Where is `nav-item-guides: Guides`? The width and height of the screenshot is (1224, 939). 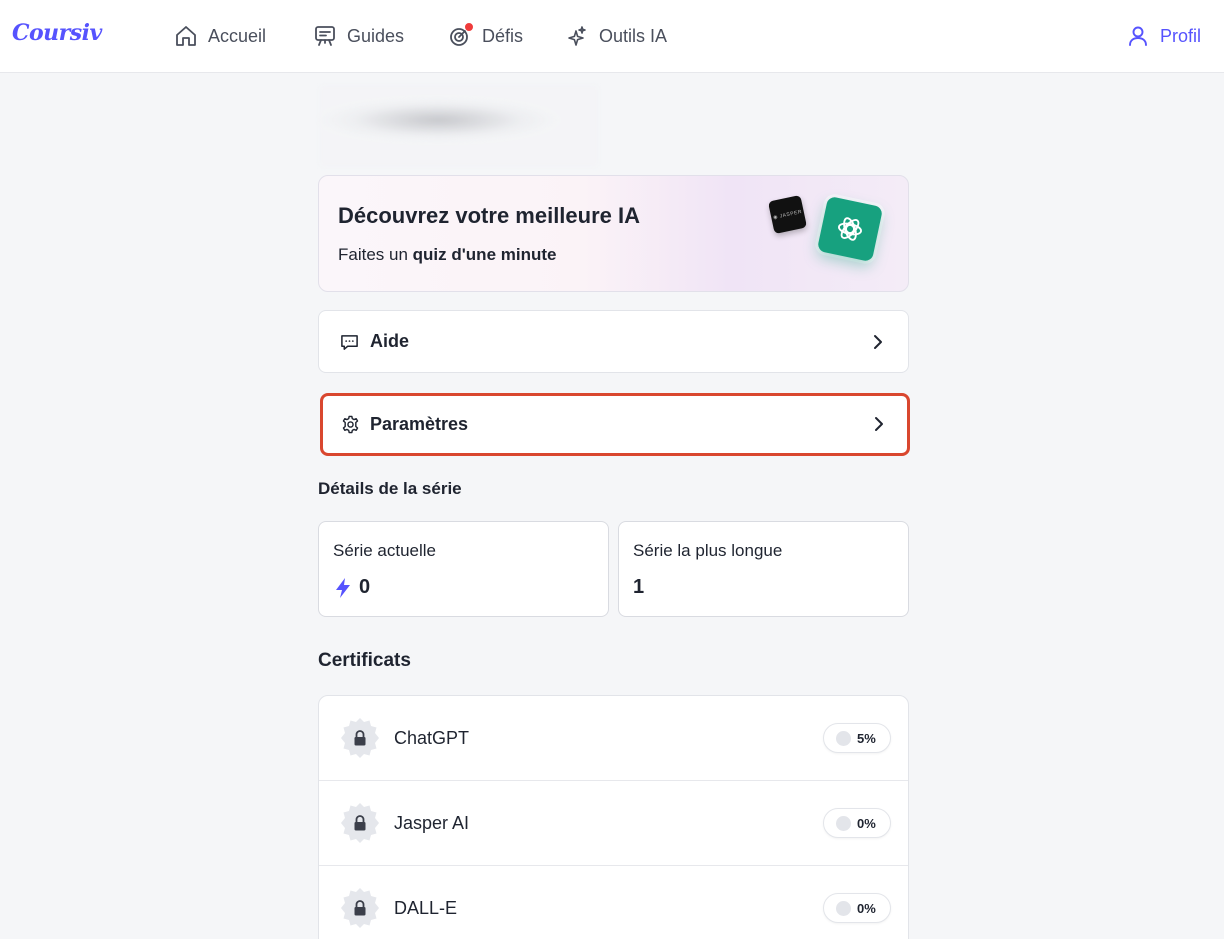 nav-item-guides: Guides is located at coordinates (358, 36).